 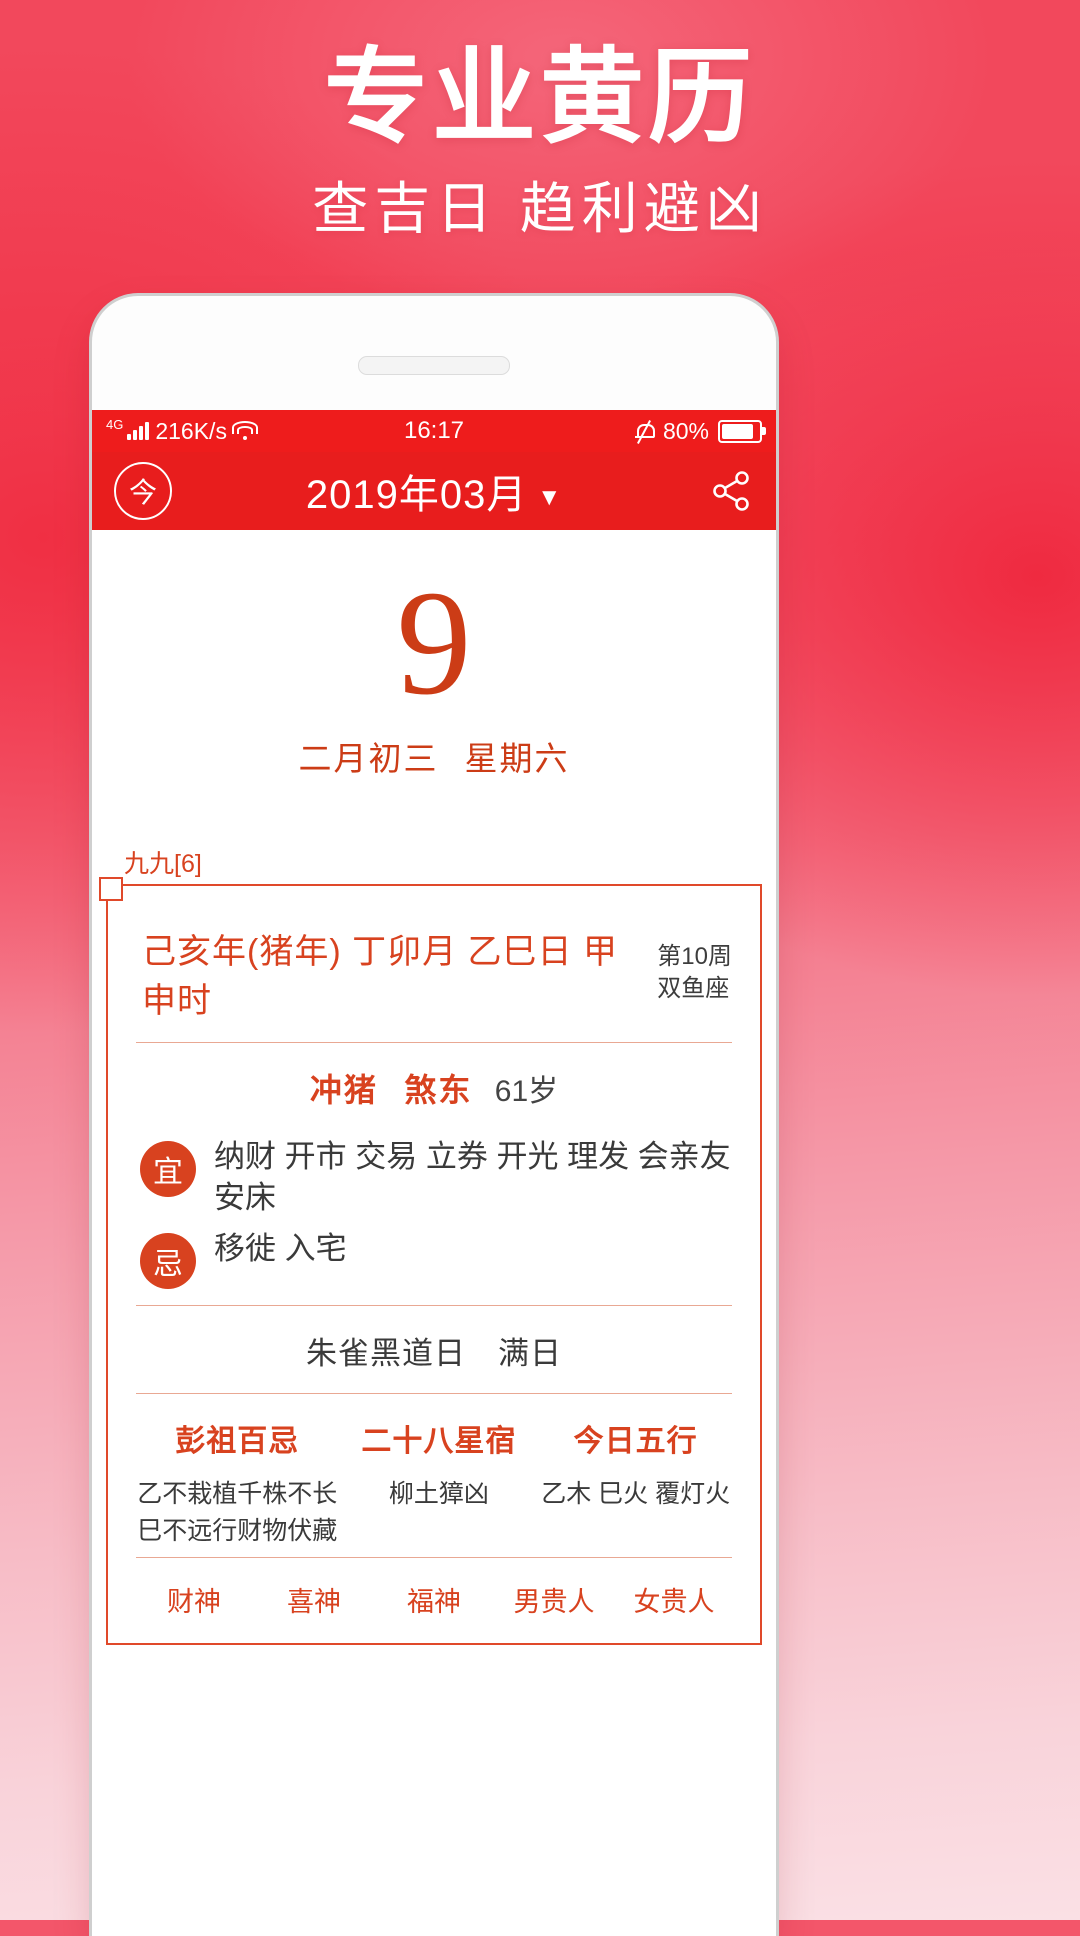 I want to click on wuxing-line: 乙木 巳火 覆灯火, so click(x=636, y=1493).